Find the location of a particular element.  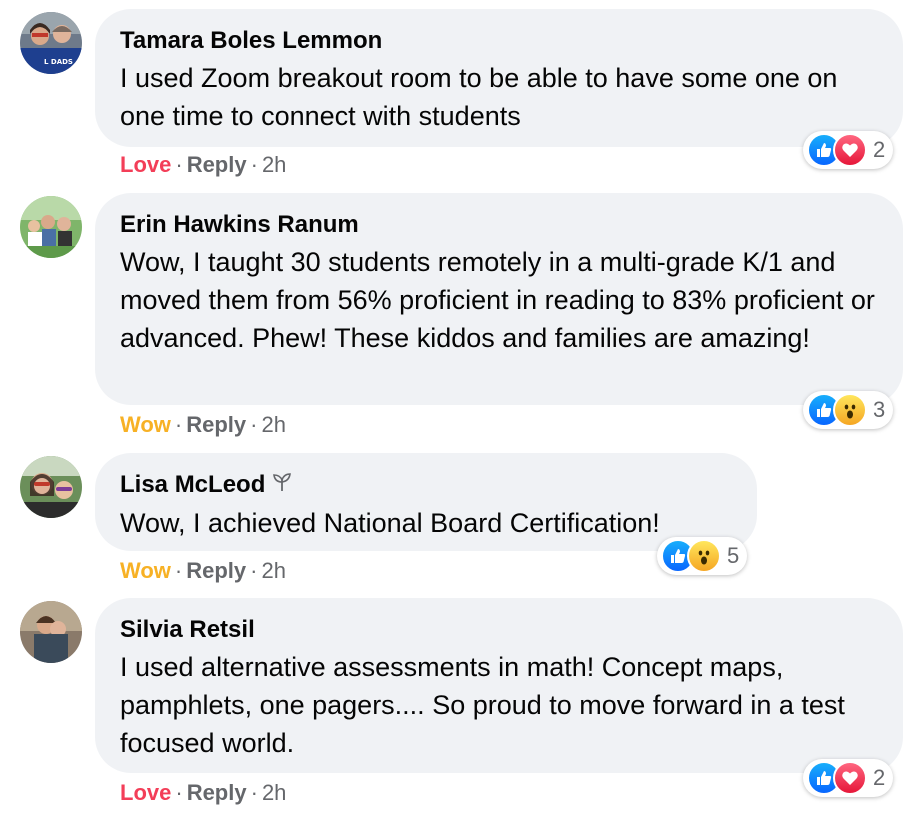

comment-author: Tamara Boles Lemmon is located at coordinates (499, 41).